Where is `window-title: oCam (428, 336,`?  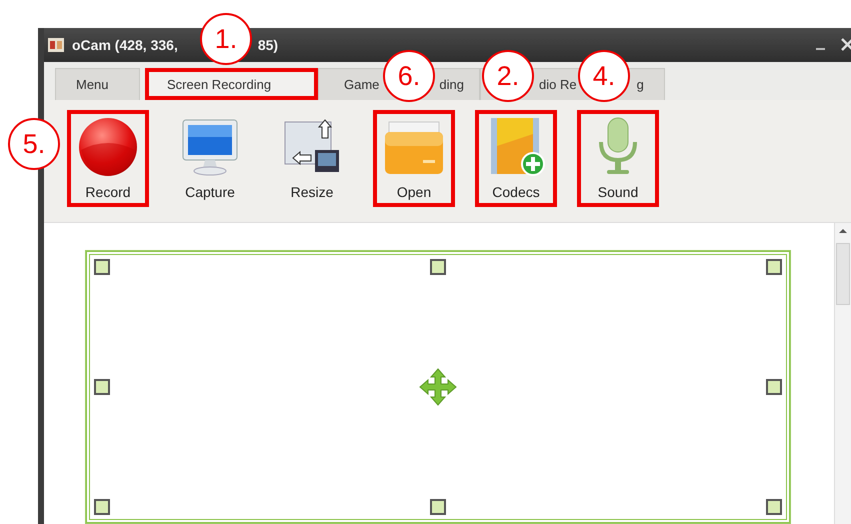
window-title: oCam (428, 336, is located at coordinates (125, 45).